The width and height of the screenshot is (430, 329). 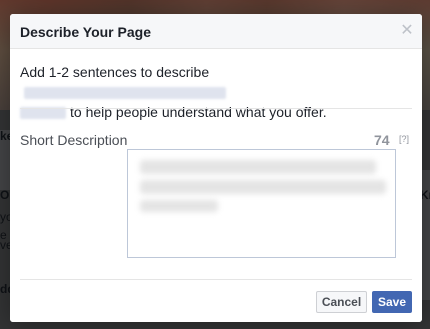 I want to click on short-description-label: Short Description, so click(x=74, y=140).